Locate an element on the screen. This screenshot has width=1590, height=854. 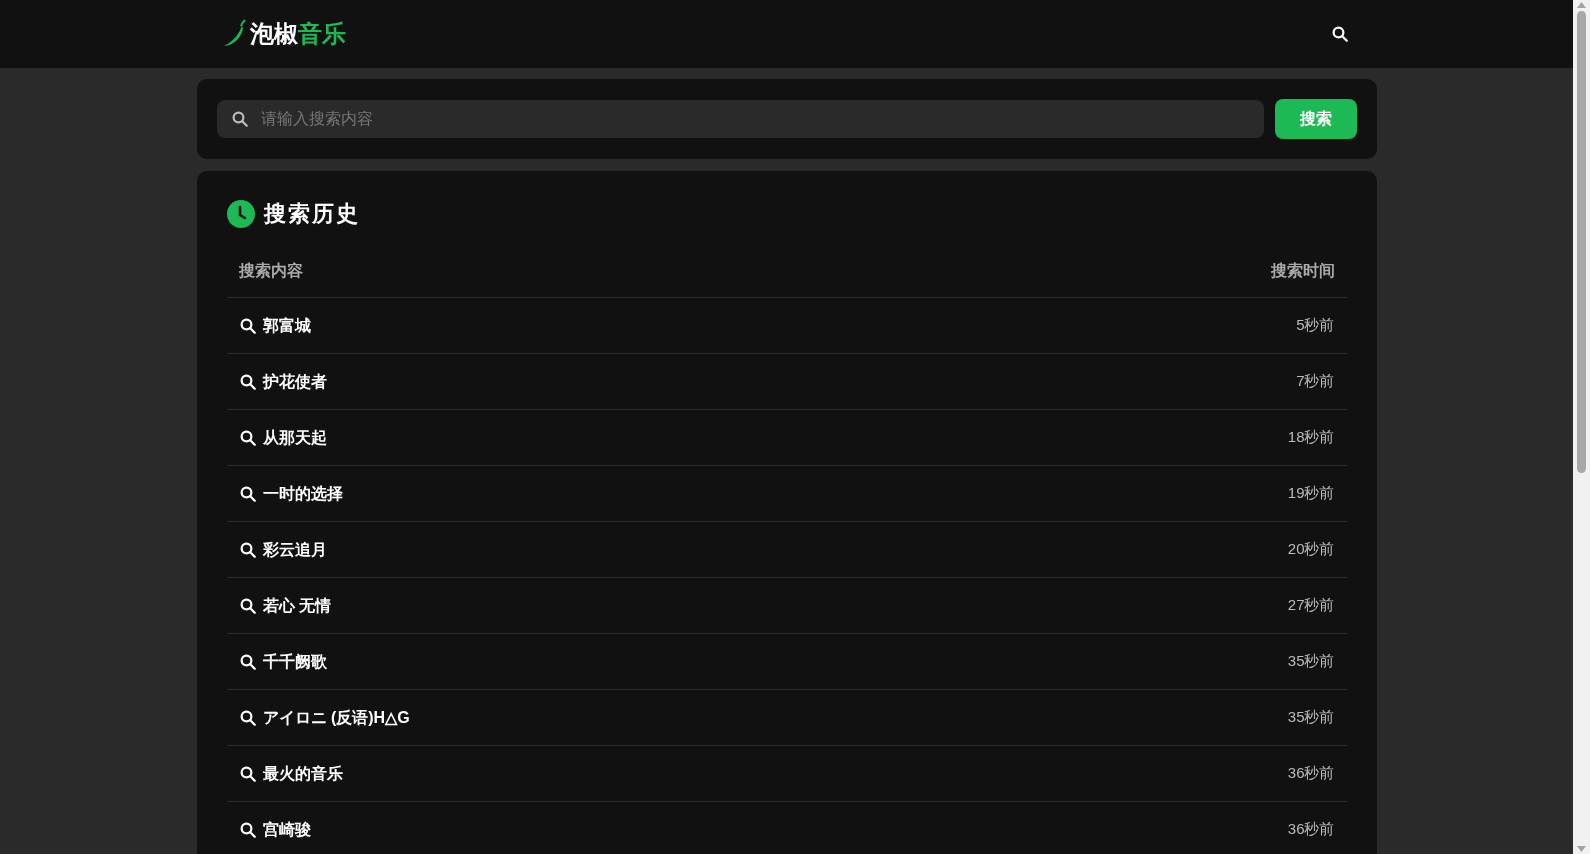
search-time: 5秒前 is located at coordinates (1315, 325).